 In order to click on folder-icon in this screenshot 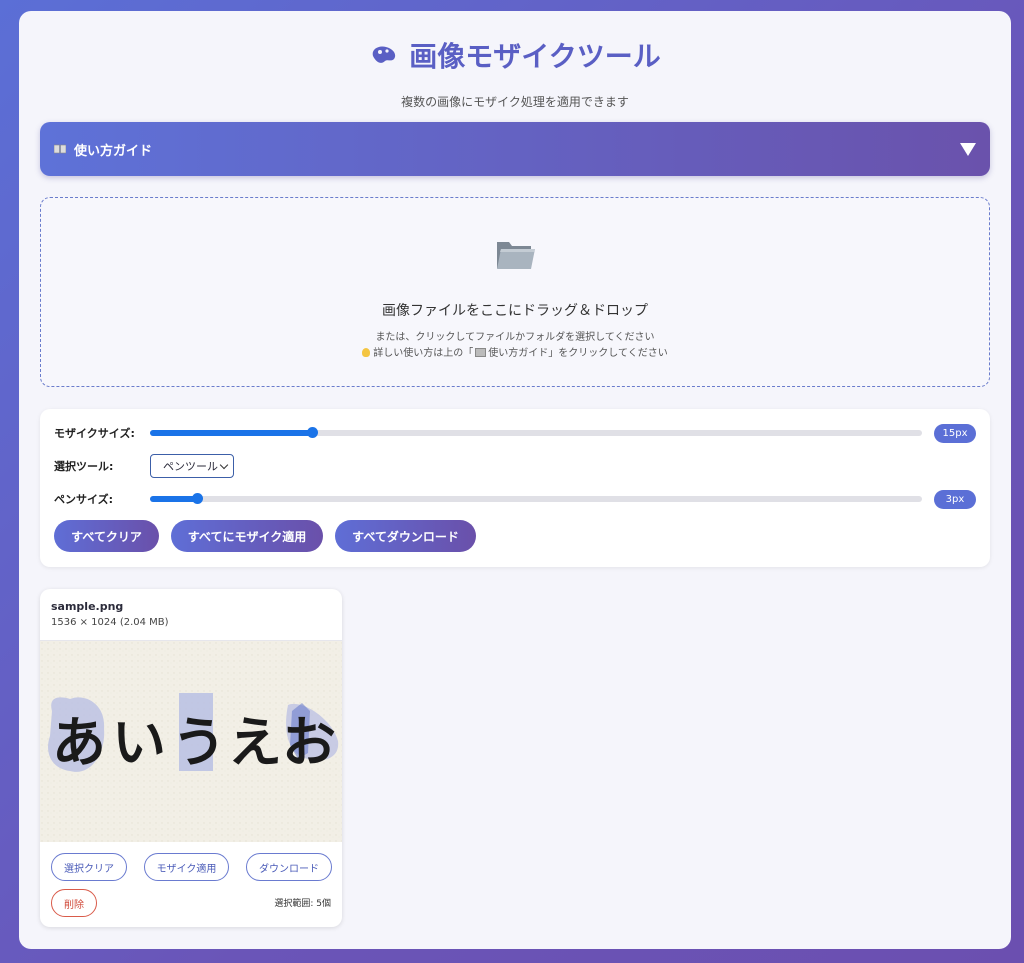, I will do `click(516, 255)`.